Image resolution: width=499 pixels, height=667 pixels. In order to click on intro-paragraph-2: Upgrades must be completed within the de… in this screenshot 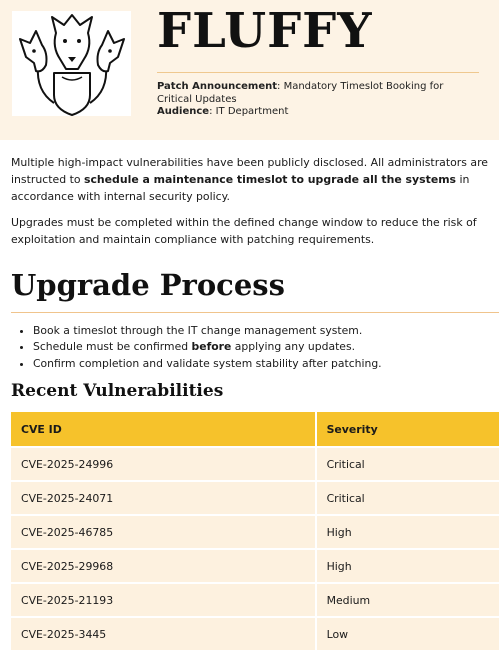, I will do `click(244, 231)`.